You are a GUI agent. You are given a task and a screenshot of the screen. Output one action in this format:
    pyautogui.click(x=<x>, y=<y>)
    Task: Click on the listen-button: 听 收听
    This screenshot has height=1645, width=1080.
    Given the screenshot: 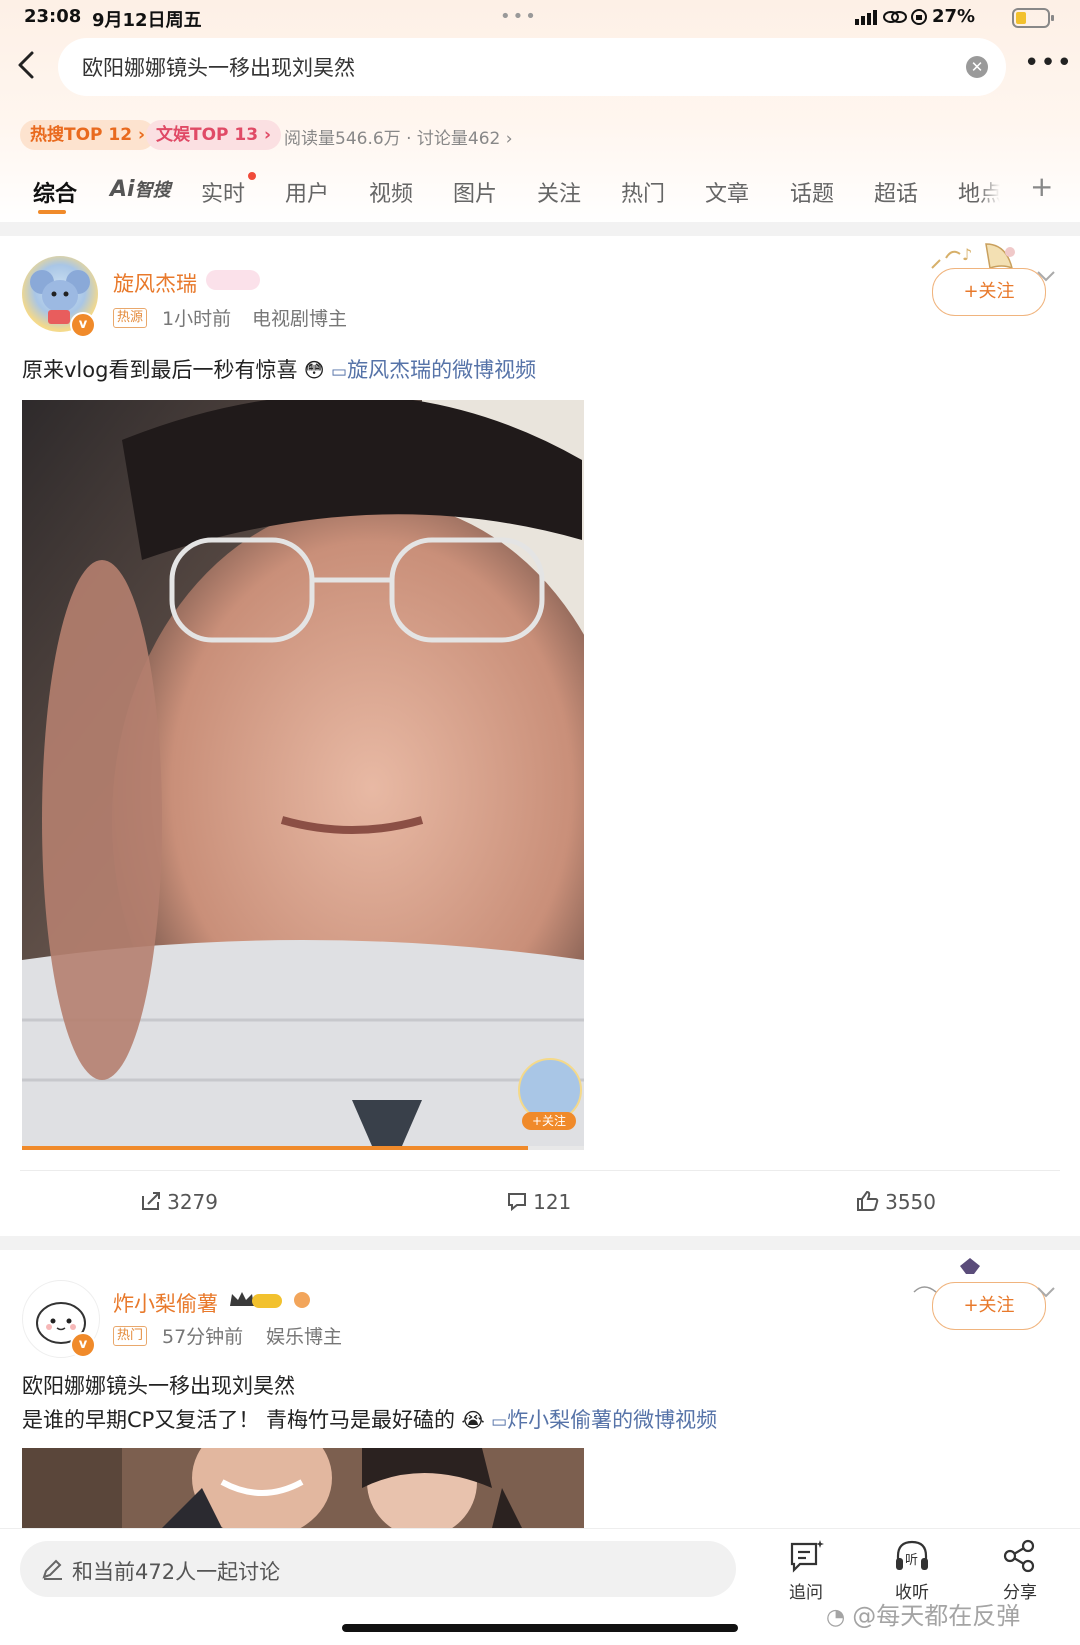 What is the action you would take?
    pyautogui.click(x=912, y=1570)
    